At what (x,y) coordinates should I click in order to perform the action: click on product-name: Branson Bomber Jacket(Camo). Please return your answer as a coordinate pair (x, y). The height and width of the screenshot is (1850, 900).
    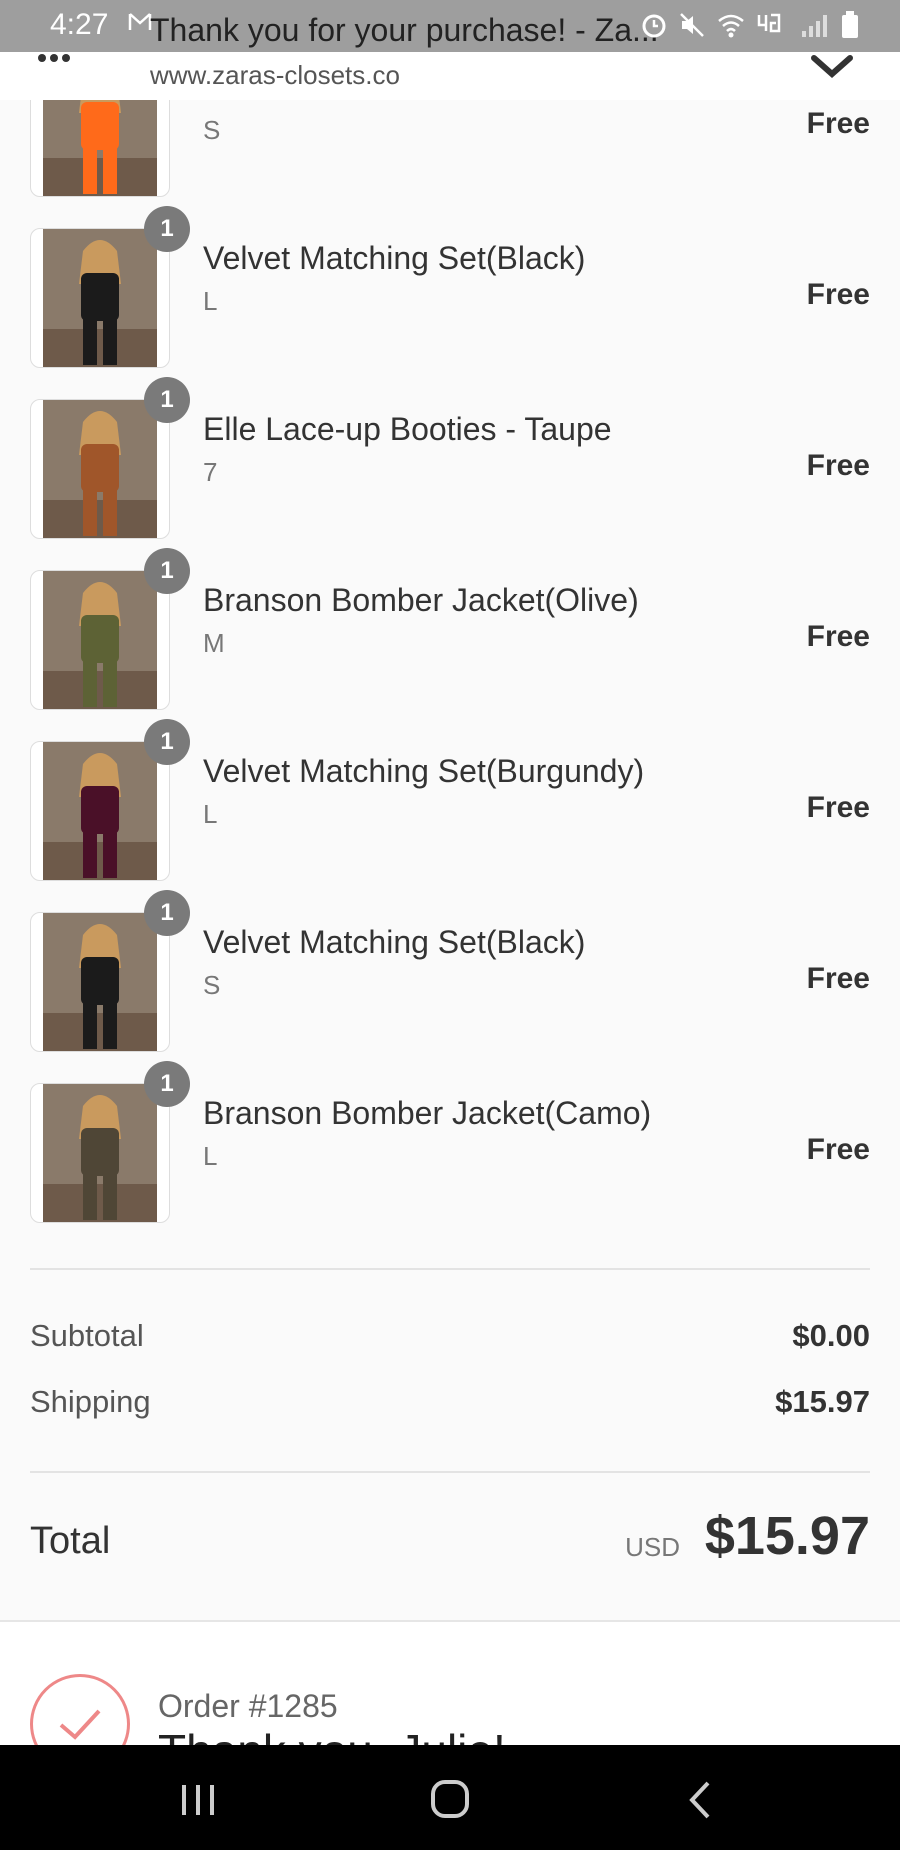
    Looking at the image, I should click on (427, 1113).